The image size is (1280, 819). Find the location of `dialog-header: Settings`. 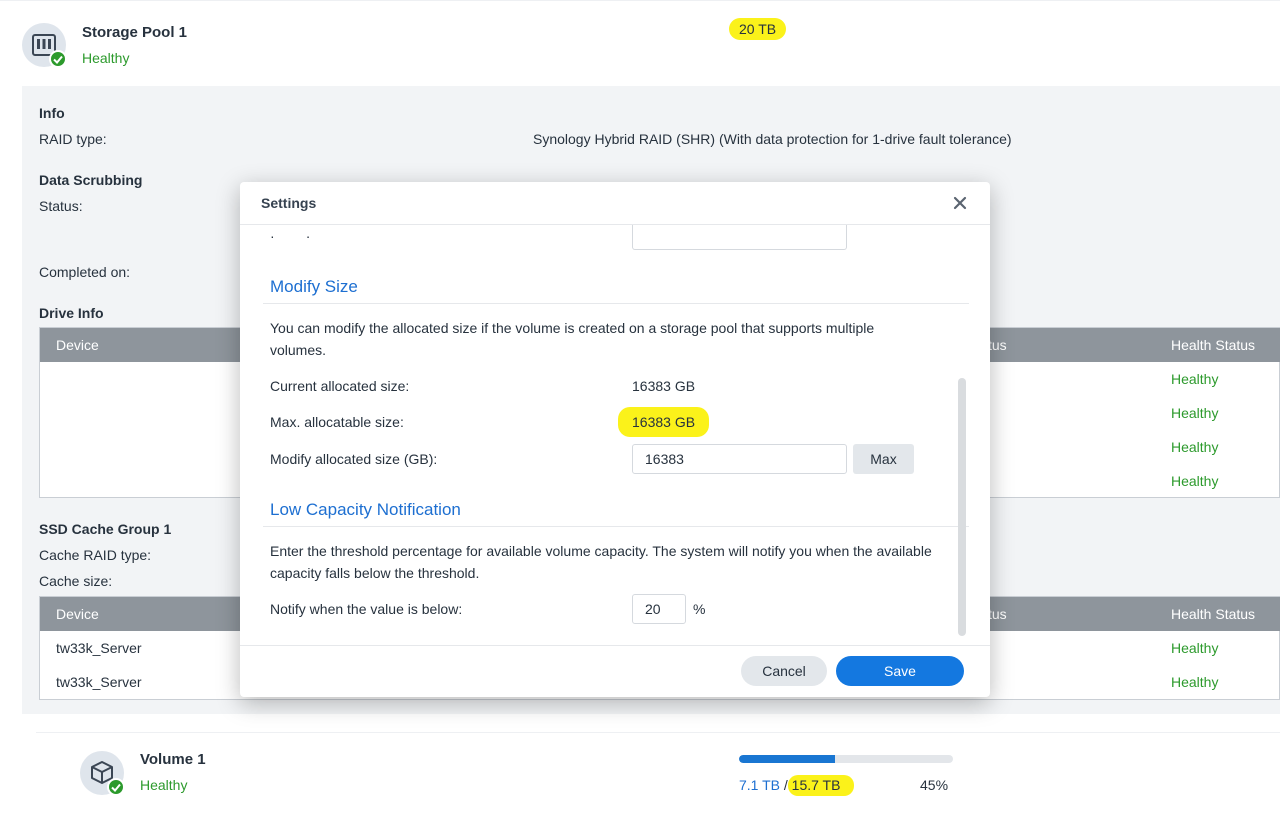

dialog-header: Settings is located at coordinates (615, 203).